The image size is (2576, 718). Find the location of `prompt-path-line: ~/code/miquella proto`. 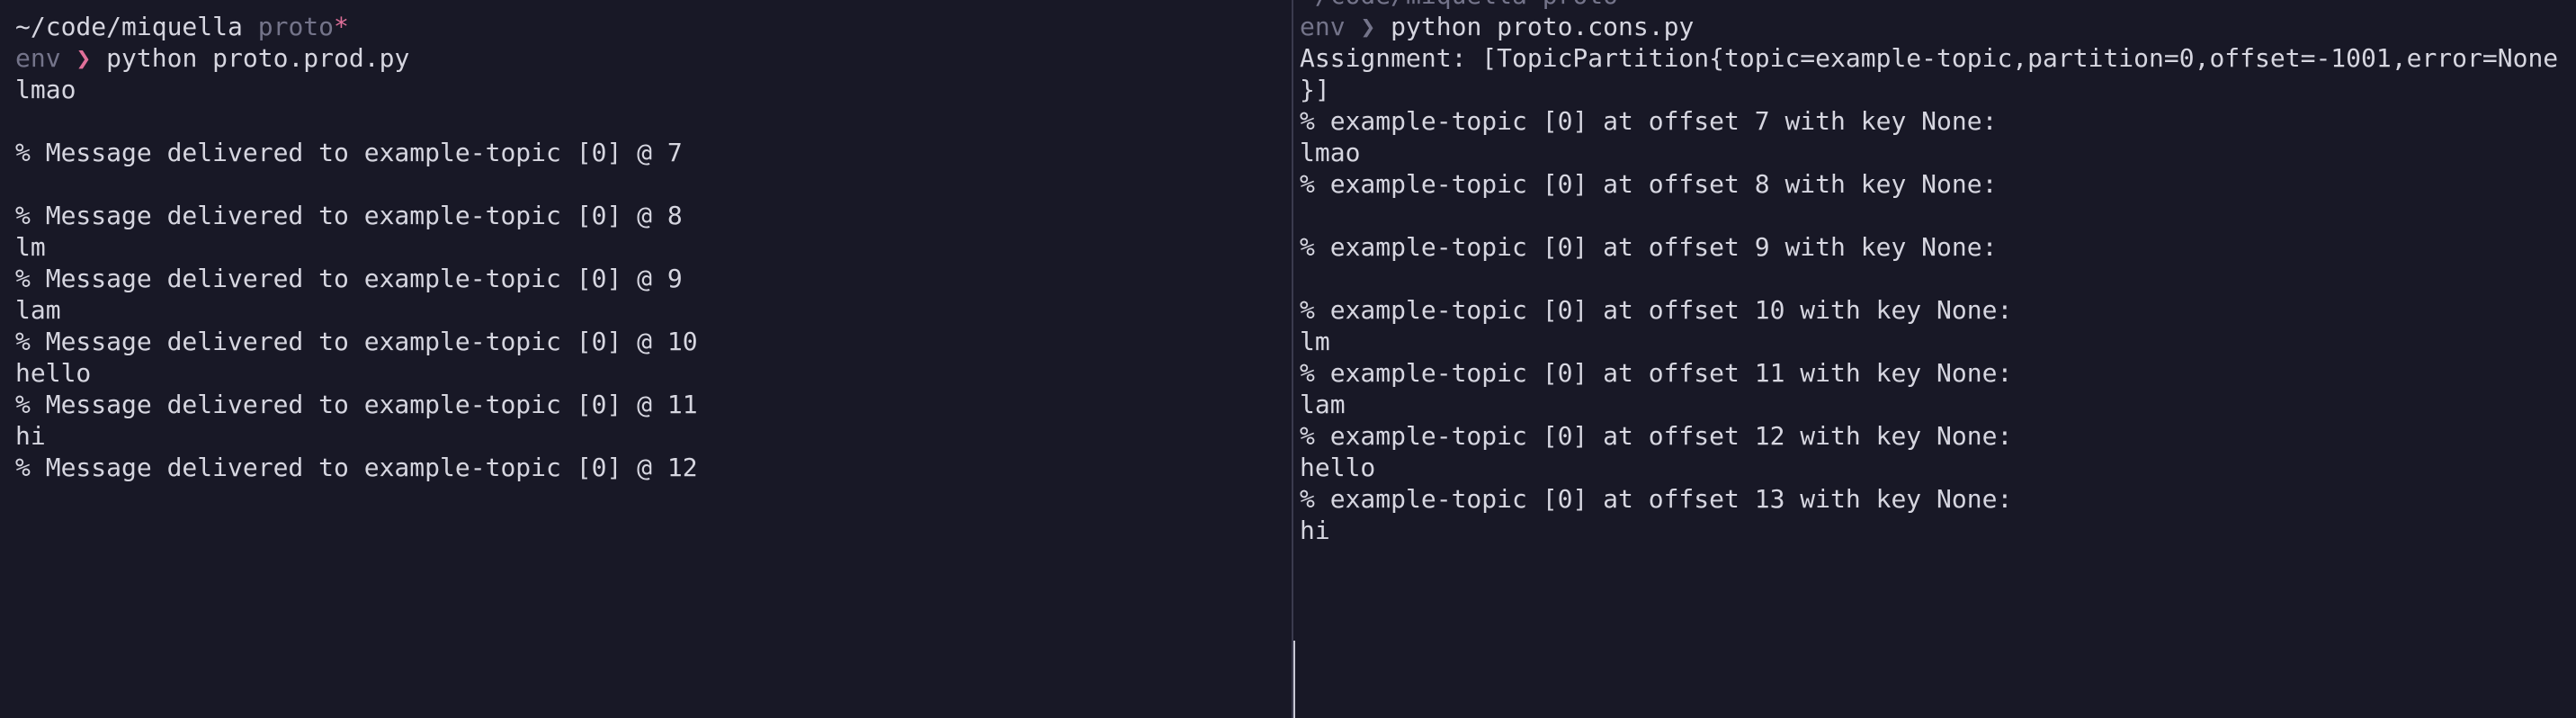

prompt-path-line: ~/code/miquella proto is located at coordinates (1938, 6).